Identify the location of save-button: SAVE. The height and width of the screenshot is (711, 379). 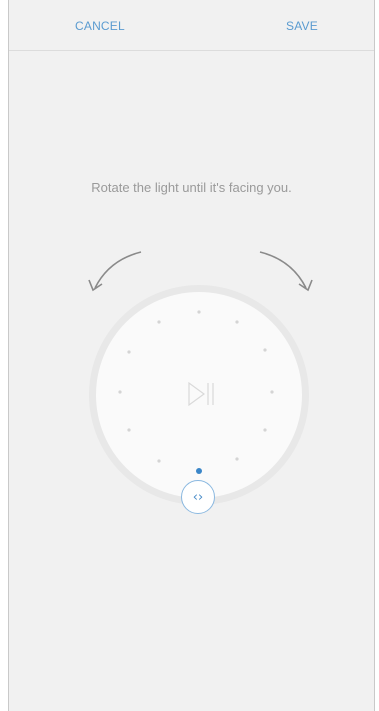
(302, 26).